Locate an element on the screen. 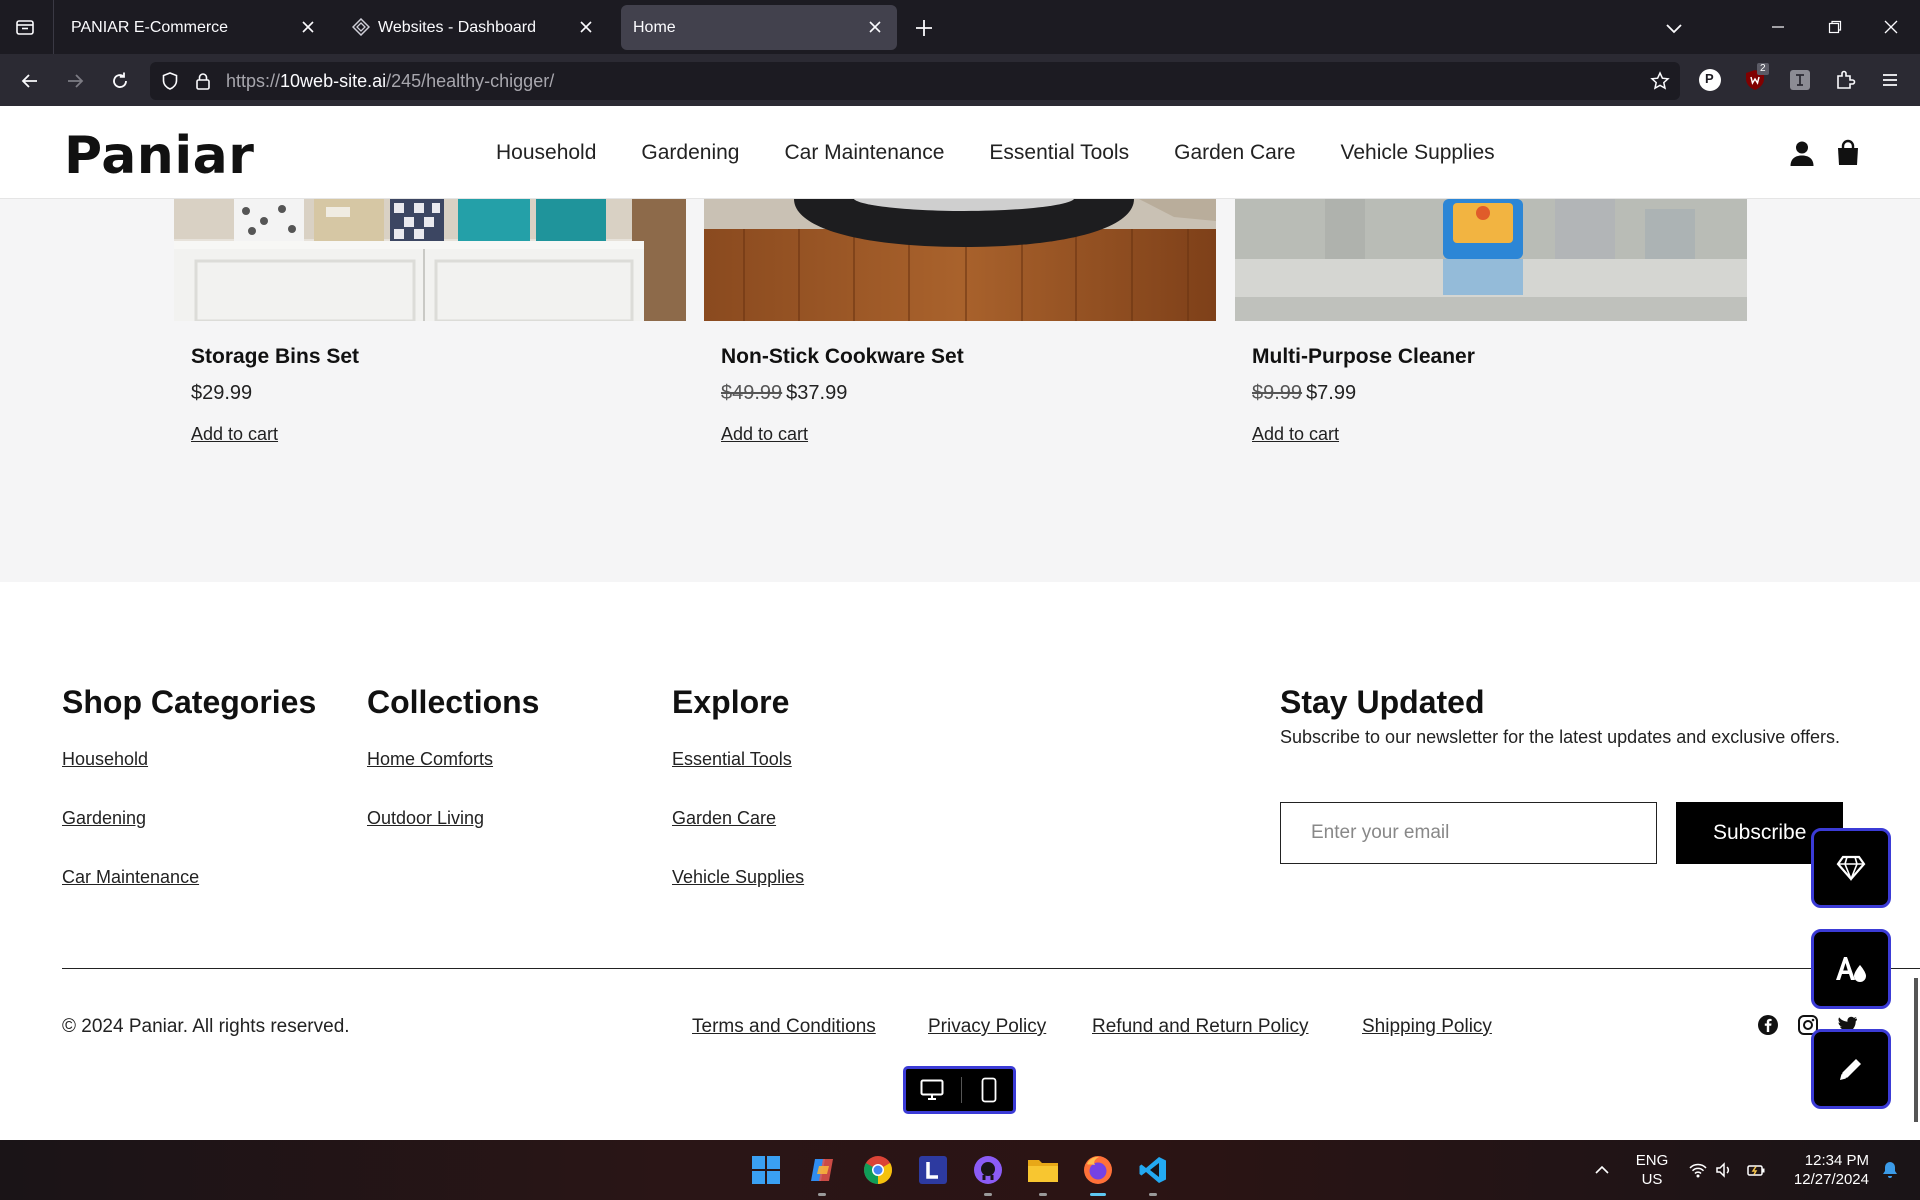 The image size is (1920, 1200). close-window-button is located at coordinates (1891, 27).